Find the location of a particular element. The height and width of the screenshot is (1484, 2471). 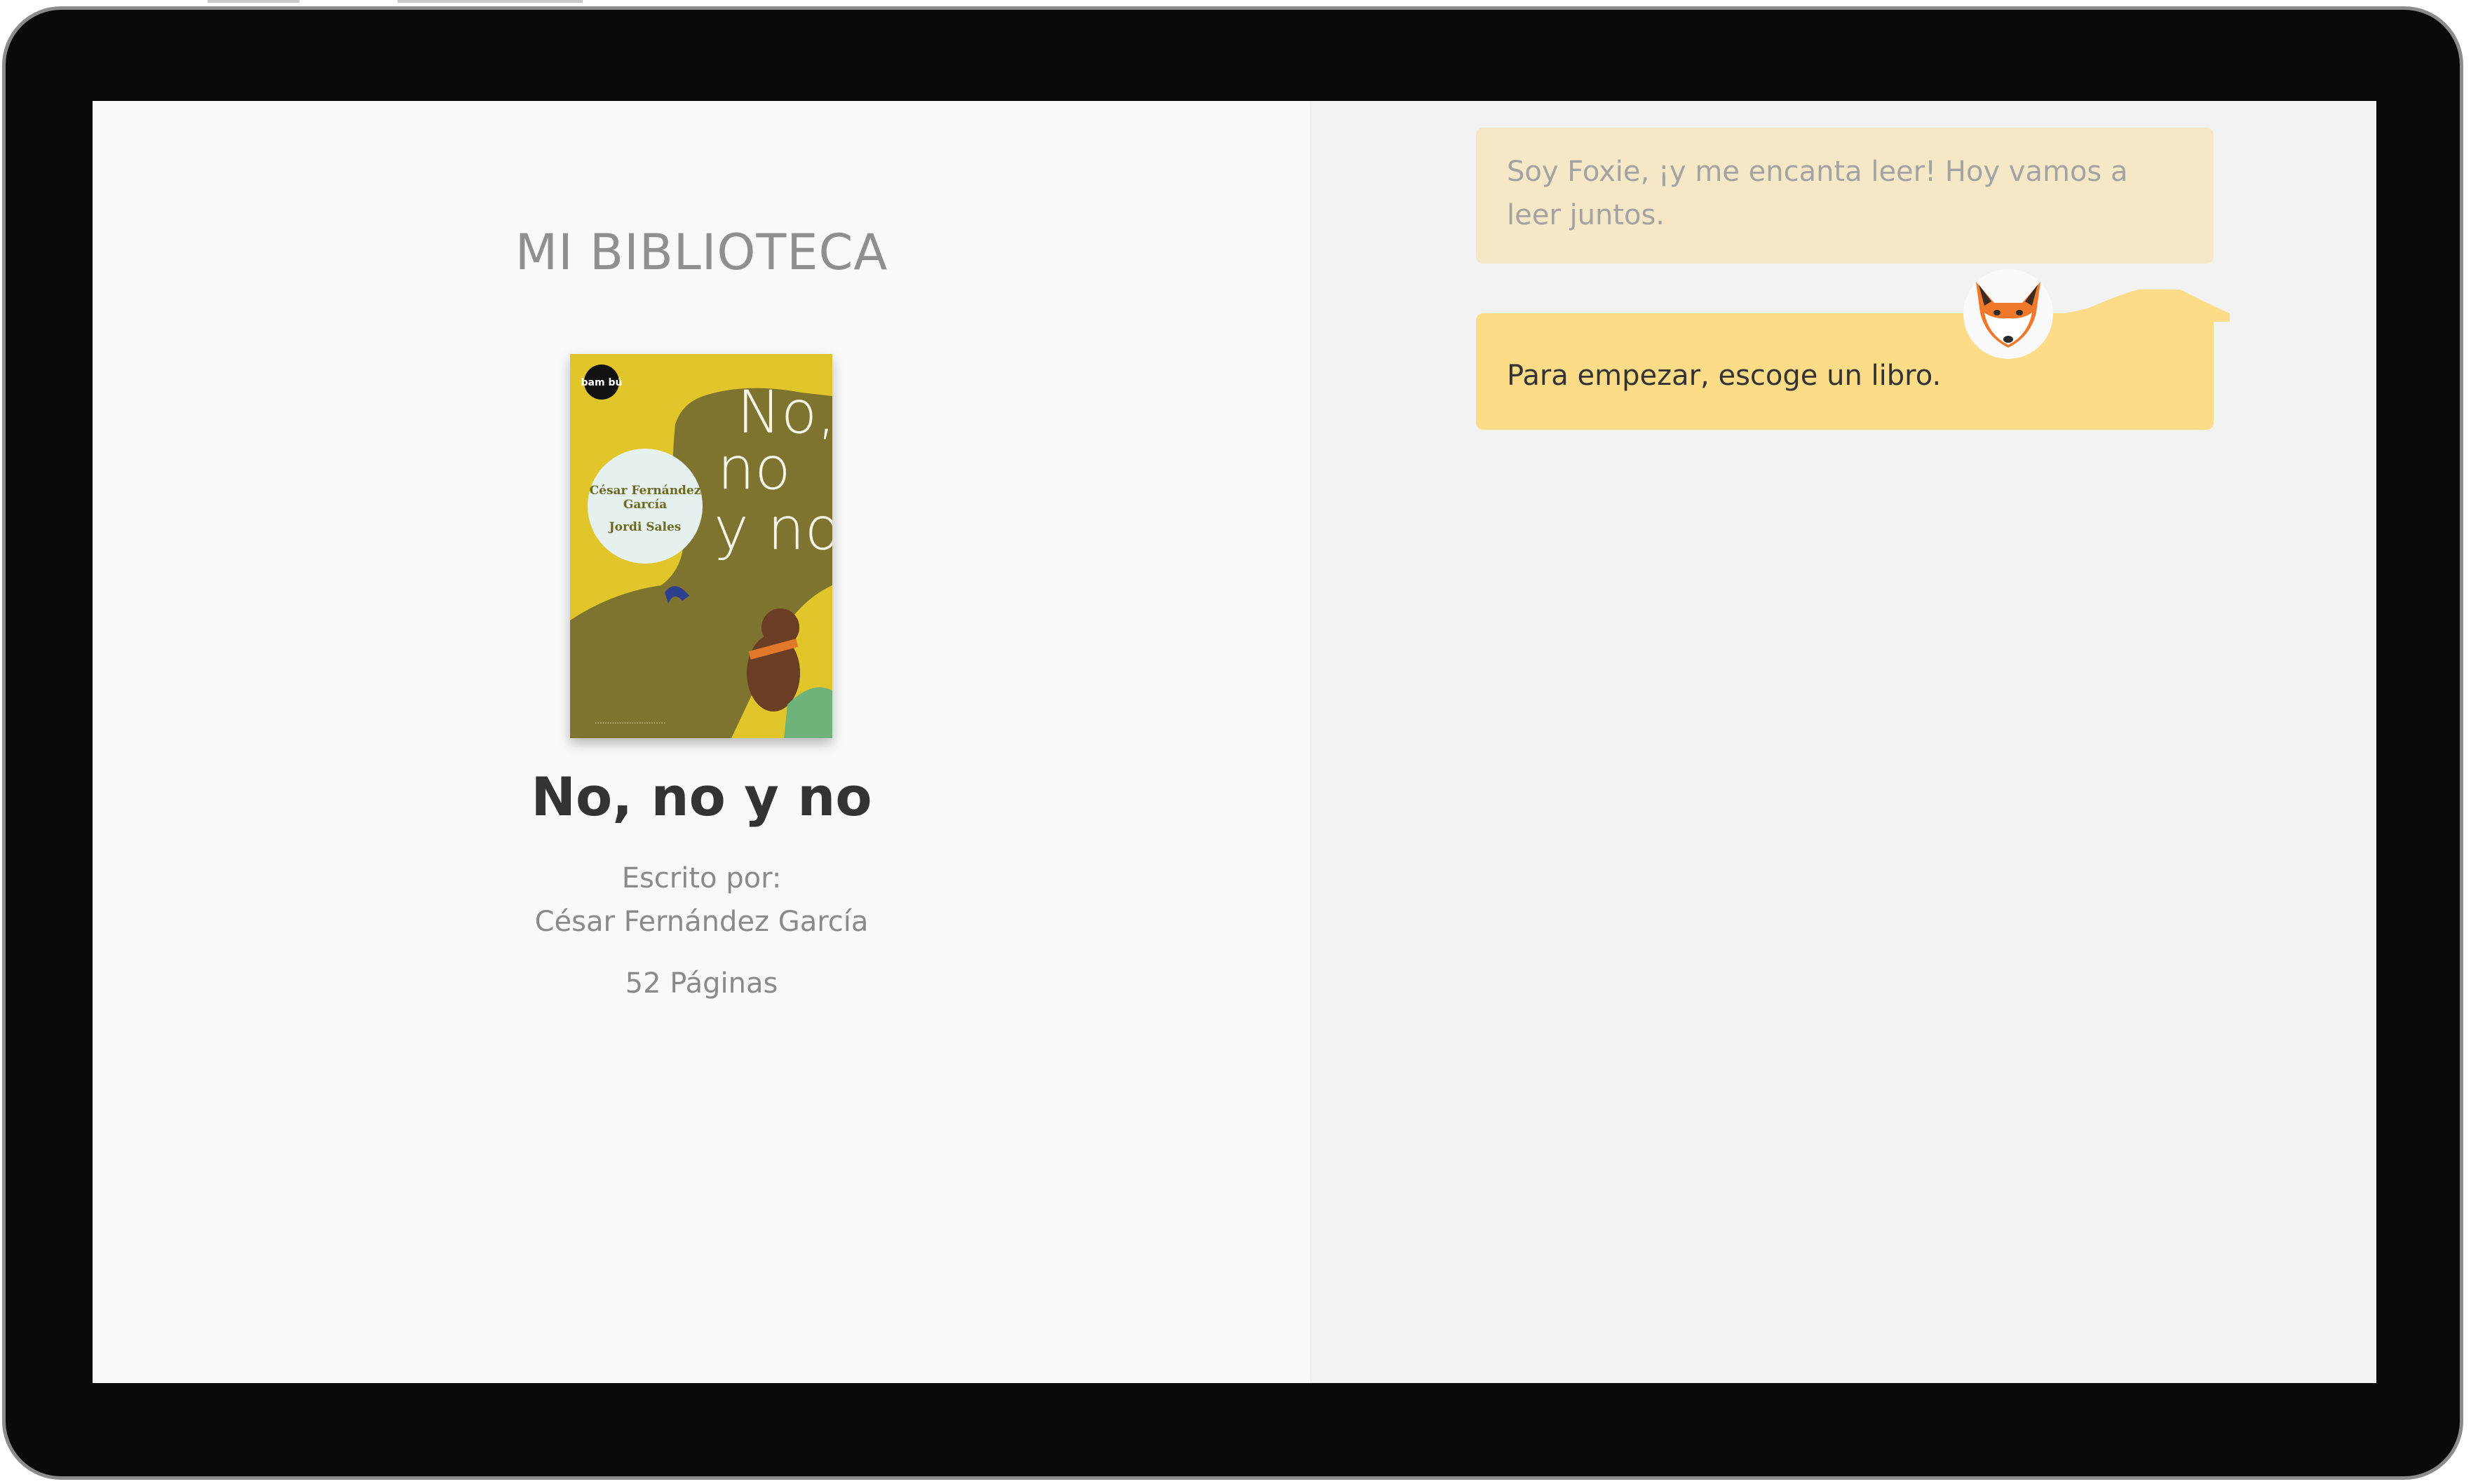

library-title: MI BIBLIOTECA is located at coordinates (701, 252).